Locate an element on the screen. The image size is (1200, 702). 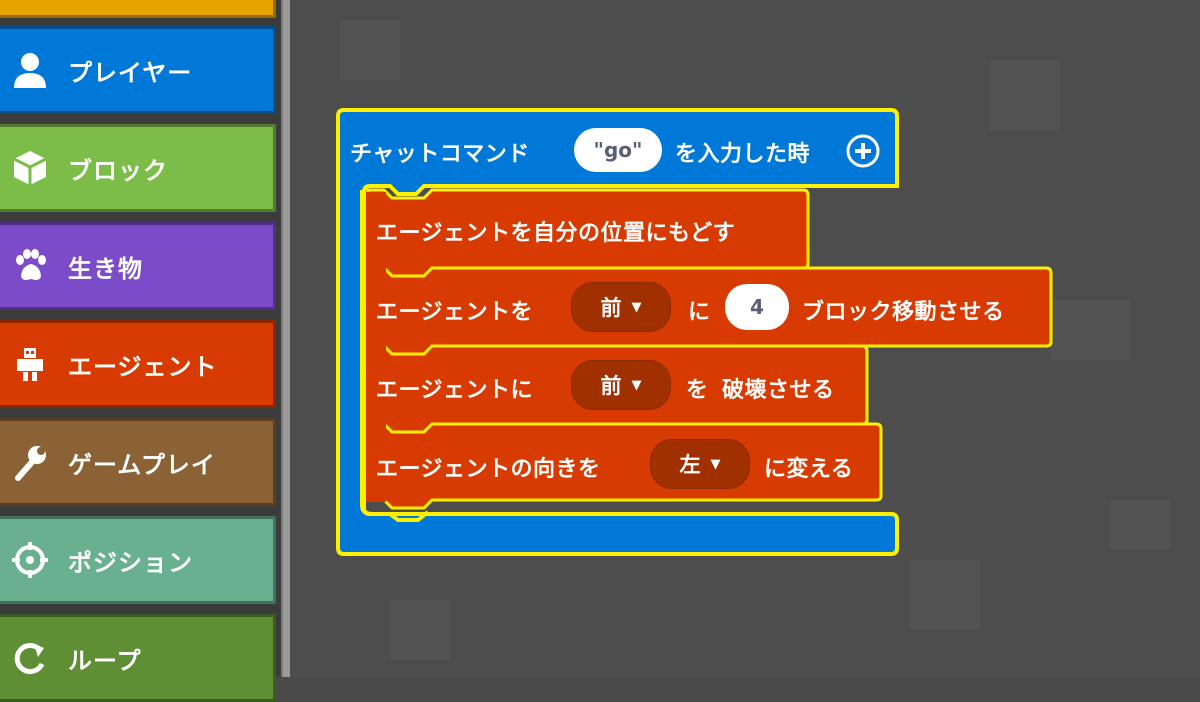
plus-circle-icon is located at coordinates (863, 151).